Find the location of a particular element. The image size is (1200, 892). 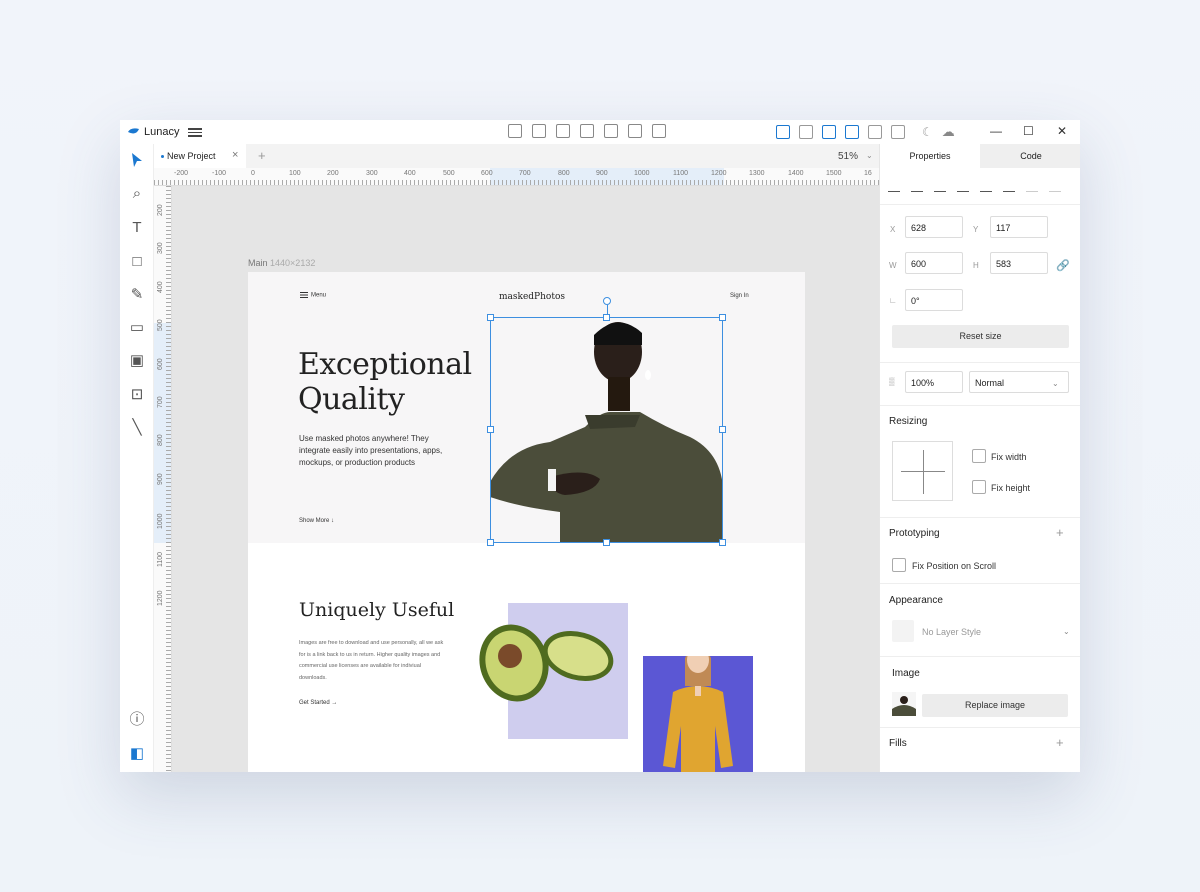

resize-handle-e is located at coordinates (722, 429).